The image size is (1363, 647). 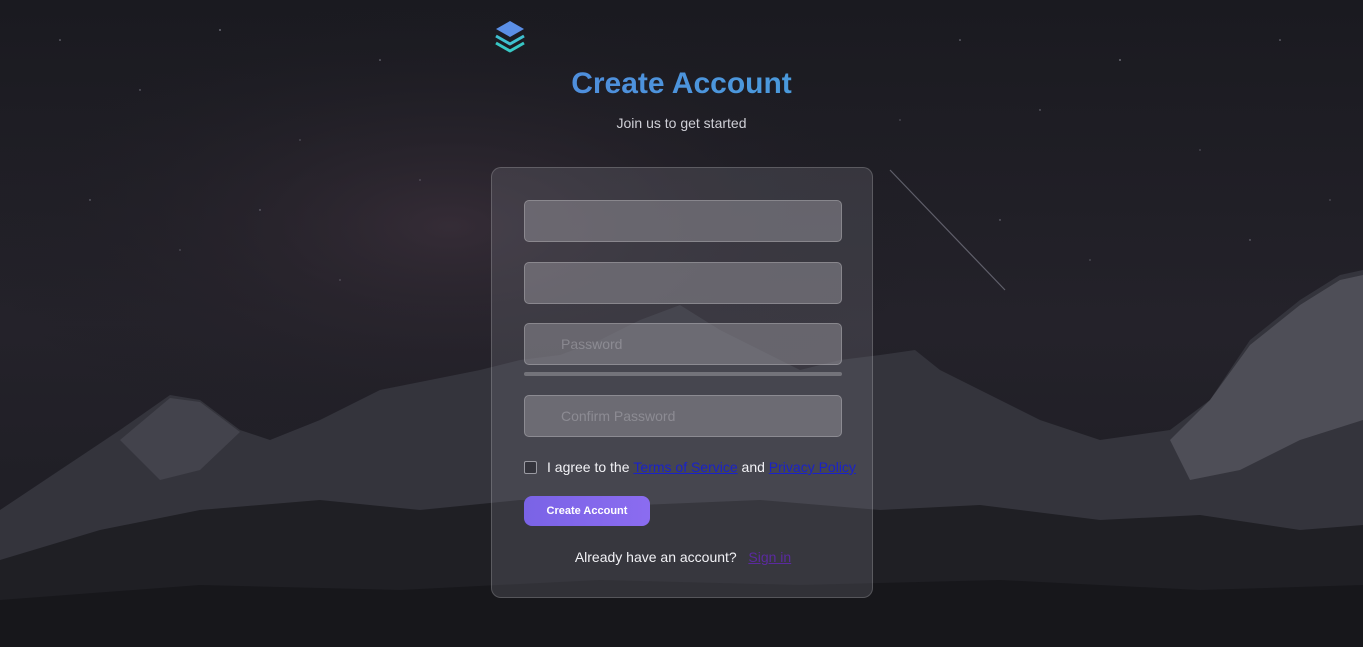 I want to click on password-strength-bar, so click(x=683, y=374).